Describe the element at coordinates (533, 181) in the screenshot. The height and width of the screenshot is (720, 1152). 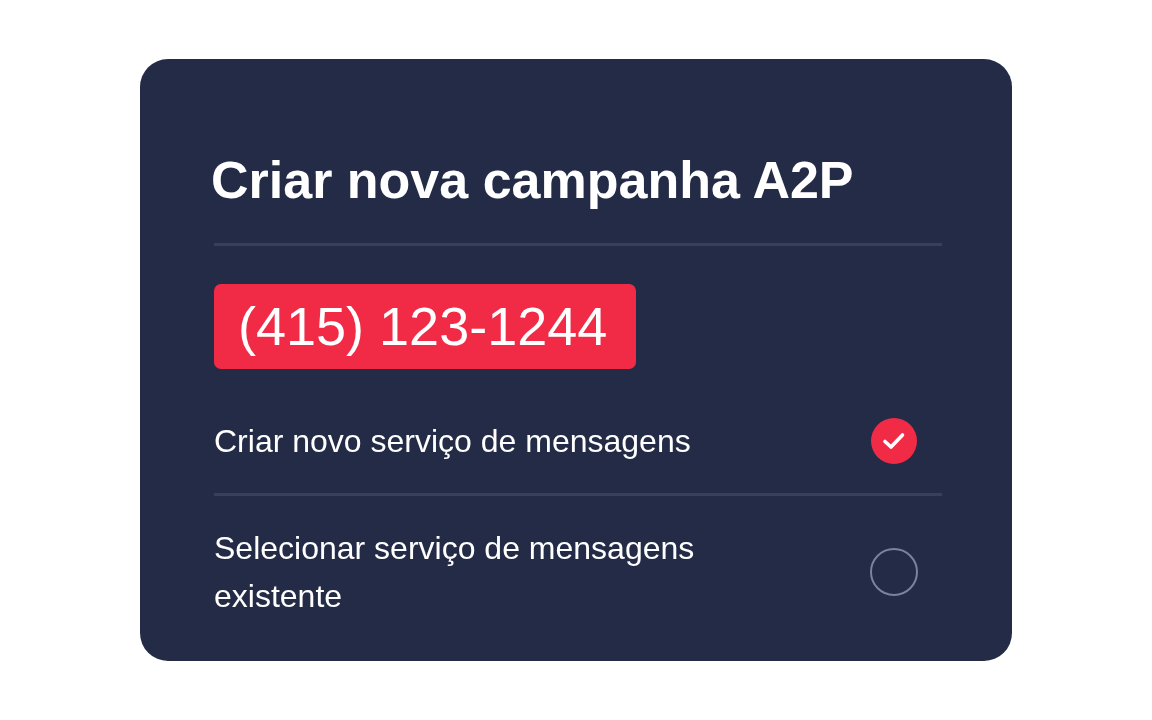
I see `card-title: Criar nova campanha A2P` at that location.